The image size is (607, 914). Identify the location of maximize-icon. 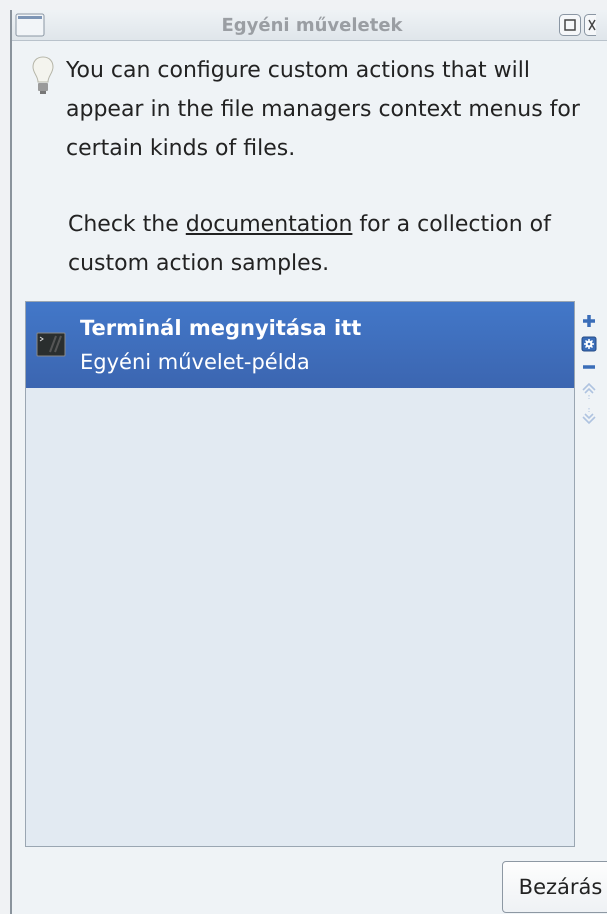
(570, 25).